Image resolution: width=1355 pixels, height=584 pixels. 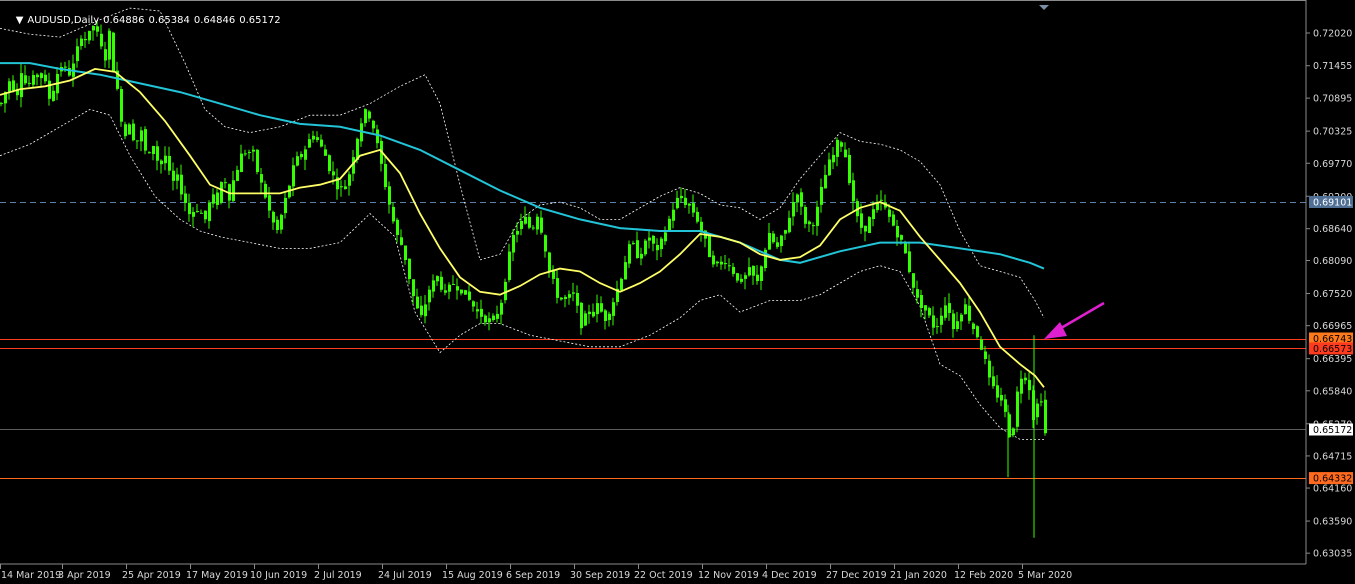 I want to click on time-tick-label: 21 Jan 2020, so click(x=918, y=575).